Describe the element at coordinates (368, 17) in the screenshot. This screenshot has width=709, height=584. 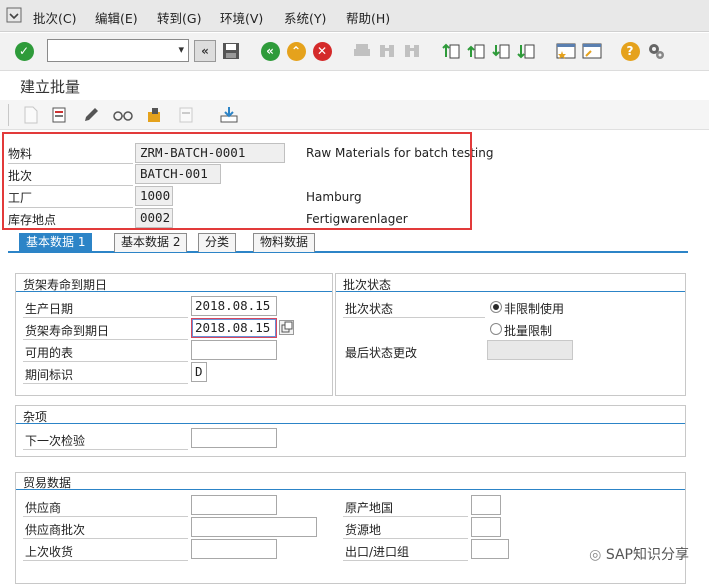
I see `menu-help: 帮助(H)` at that location.